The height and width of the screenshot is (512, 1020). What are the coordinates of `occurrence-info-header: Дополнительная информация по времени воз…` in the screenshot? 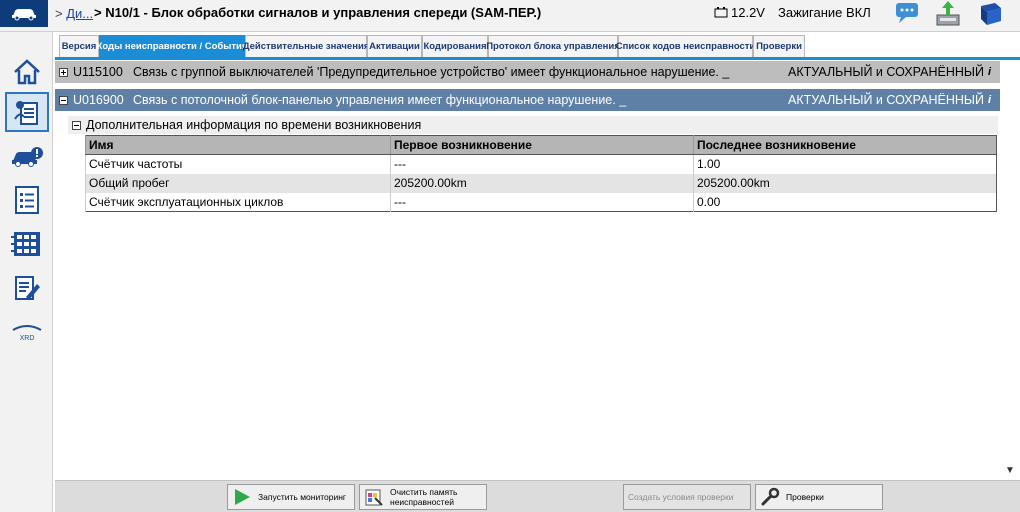 It's located at (533, 125).